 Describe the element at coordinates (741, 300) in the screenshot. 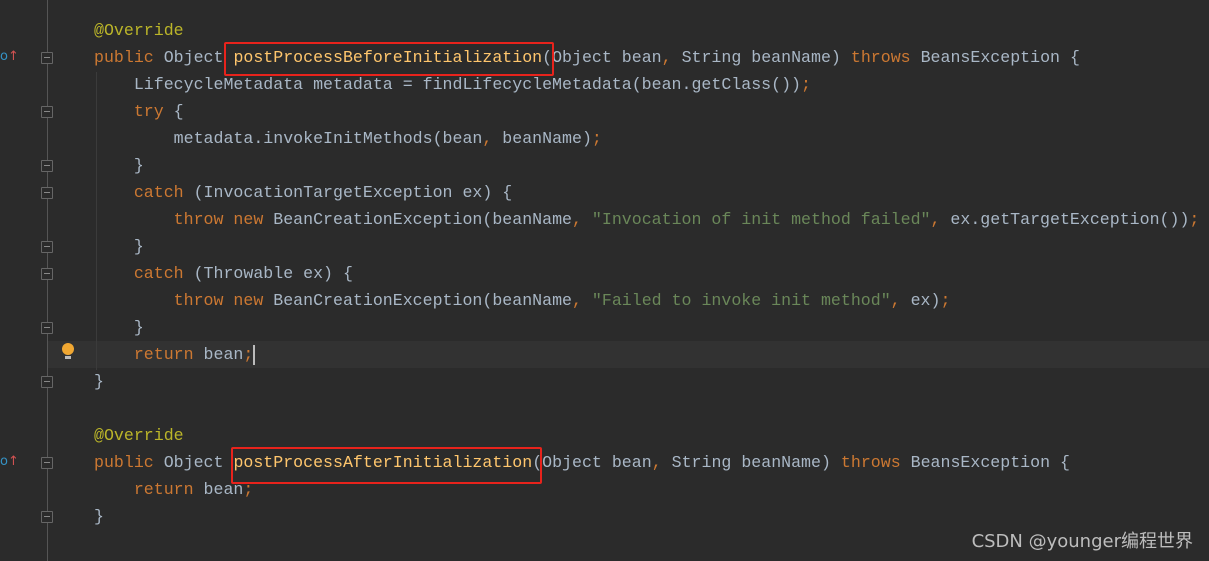

I see `code-token: "Failed to invoke init method"` at that location.